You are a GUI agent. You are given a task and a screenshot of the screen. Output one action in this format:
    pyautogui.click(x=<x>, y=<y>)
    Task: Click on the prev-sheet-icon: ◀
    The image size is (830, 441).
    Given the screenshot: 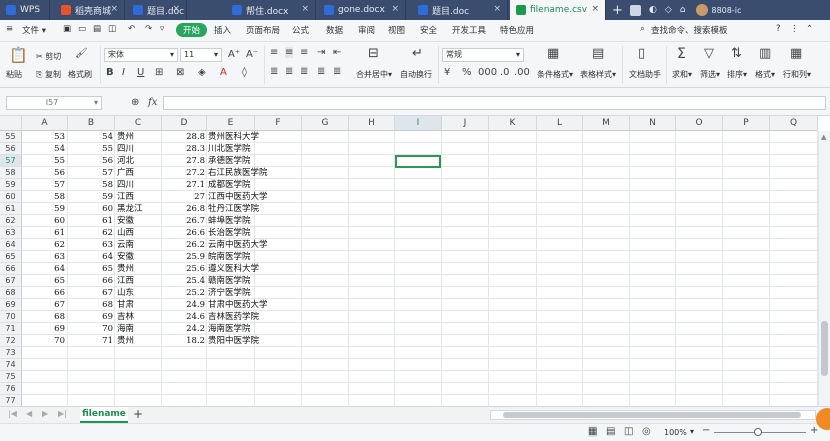 What is the action you would take?
    pyautogui.click(x=29, y=413)
    